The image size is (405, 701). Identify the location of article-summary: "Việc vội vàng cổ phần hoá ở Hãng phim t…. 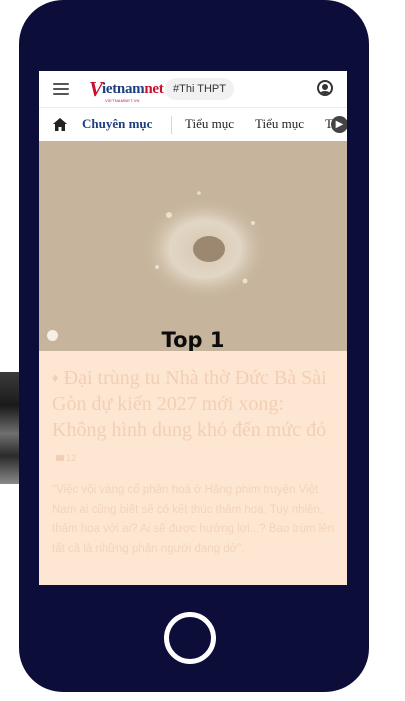
(193, 519).